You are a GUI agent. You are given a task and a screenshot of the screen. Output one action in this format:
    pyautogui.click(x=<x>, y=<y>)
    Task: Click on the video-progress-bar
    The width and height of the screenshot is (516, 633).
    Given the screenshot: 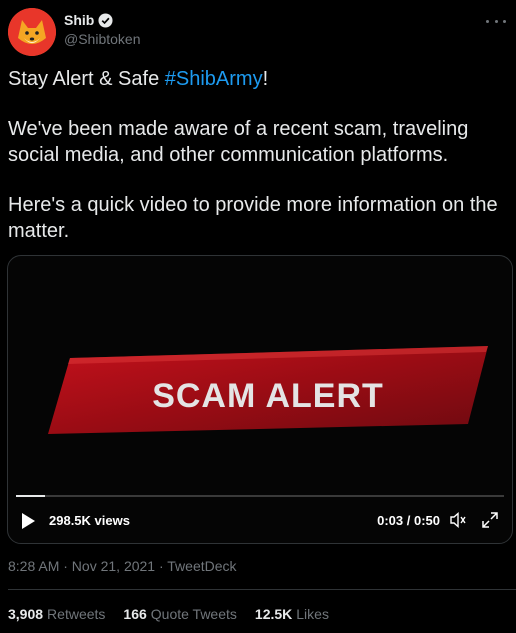 What is the action you would take?
    pyautogui.click(x=260, y=496)
    